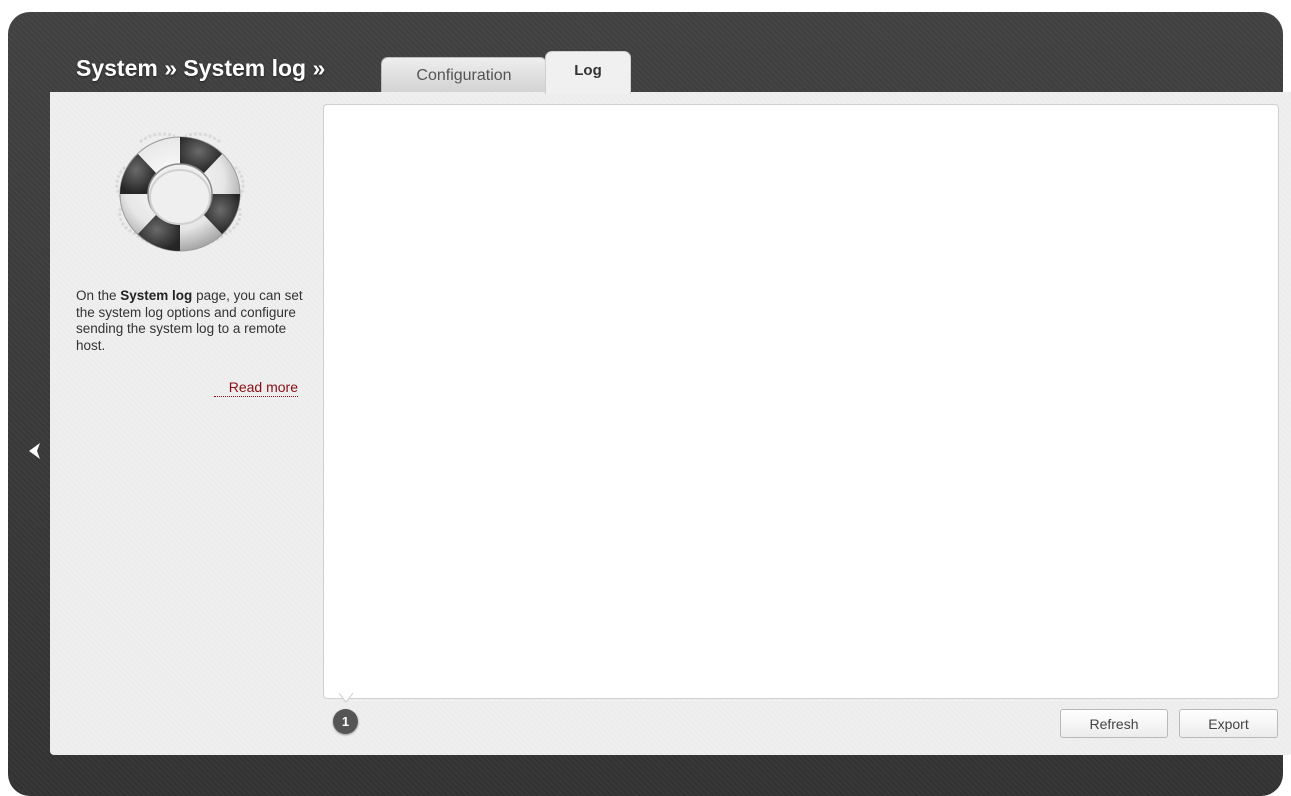 This screenshot has height=796, width=1291. What do you see at coordinates (588, 72) in the screenshot?
I see `tab-log: Log` at bounding box center [588, 72].